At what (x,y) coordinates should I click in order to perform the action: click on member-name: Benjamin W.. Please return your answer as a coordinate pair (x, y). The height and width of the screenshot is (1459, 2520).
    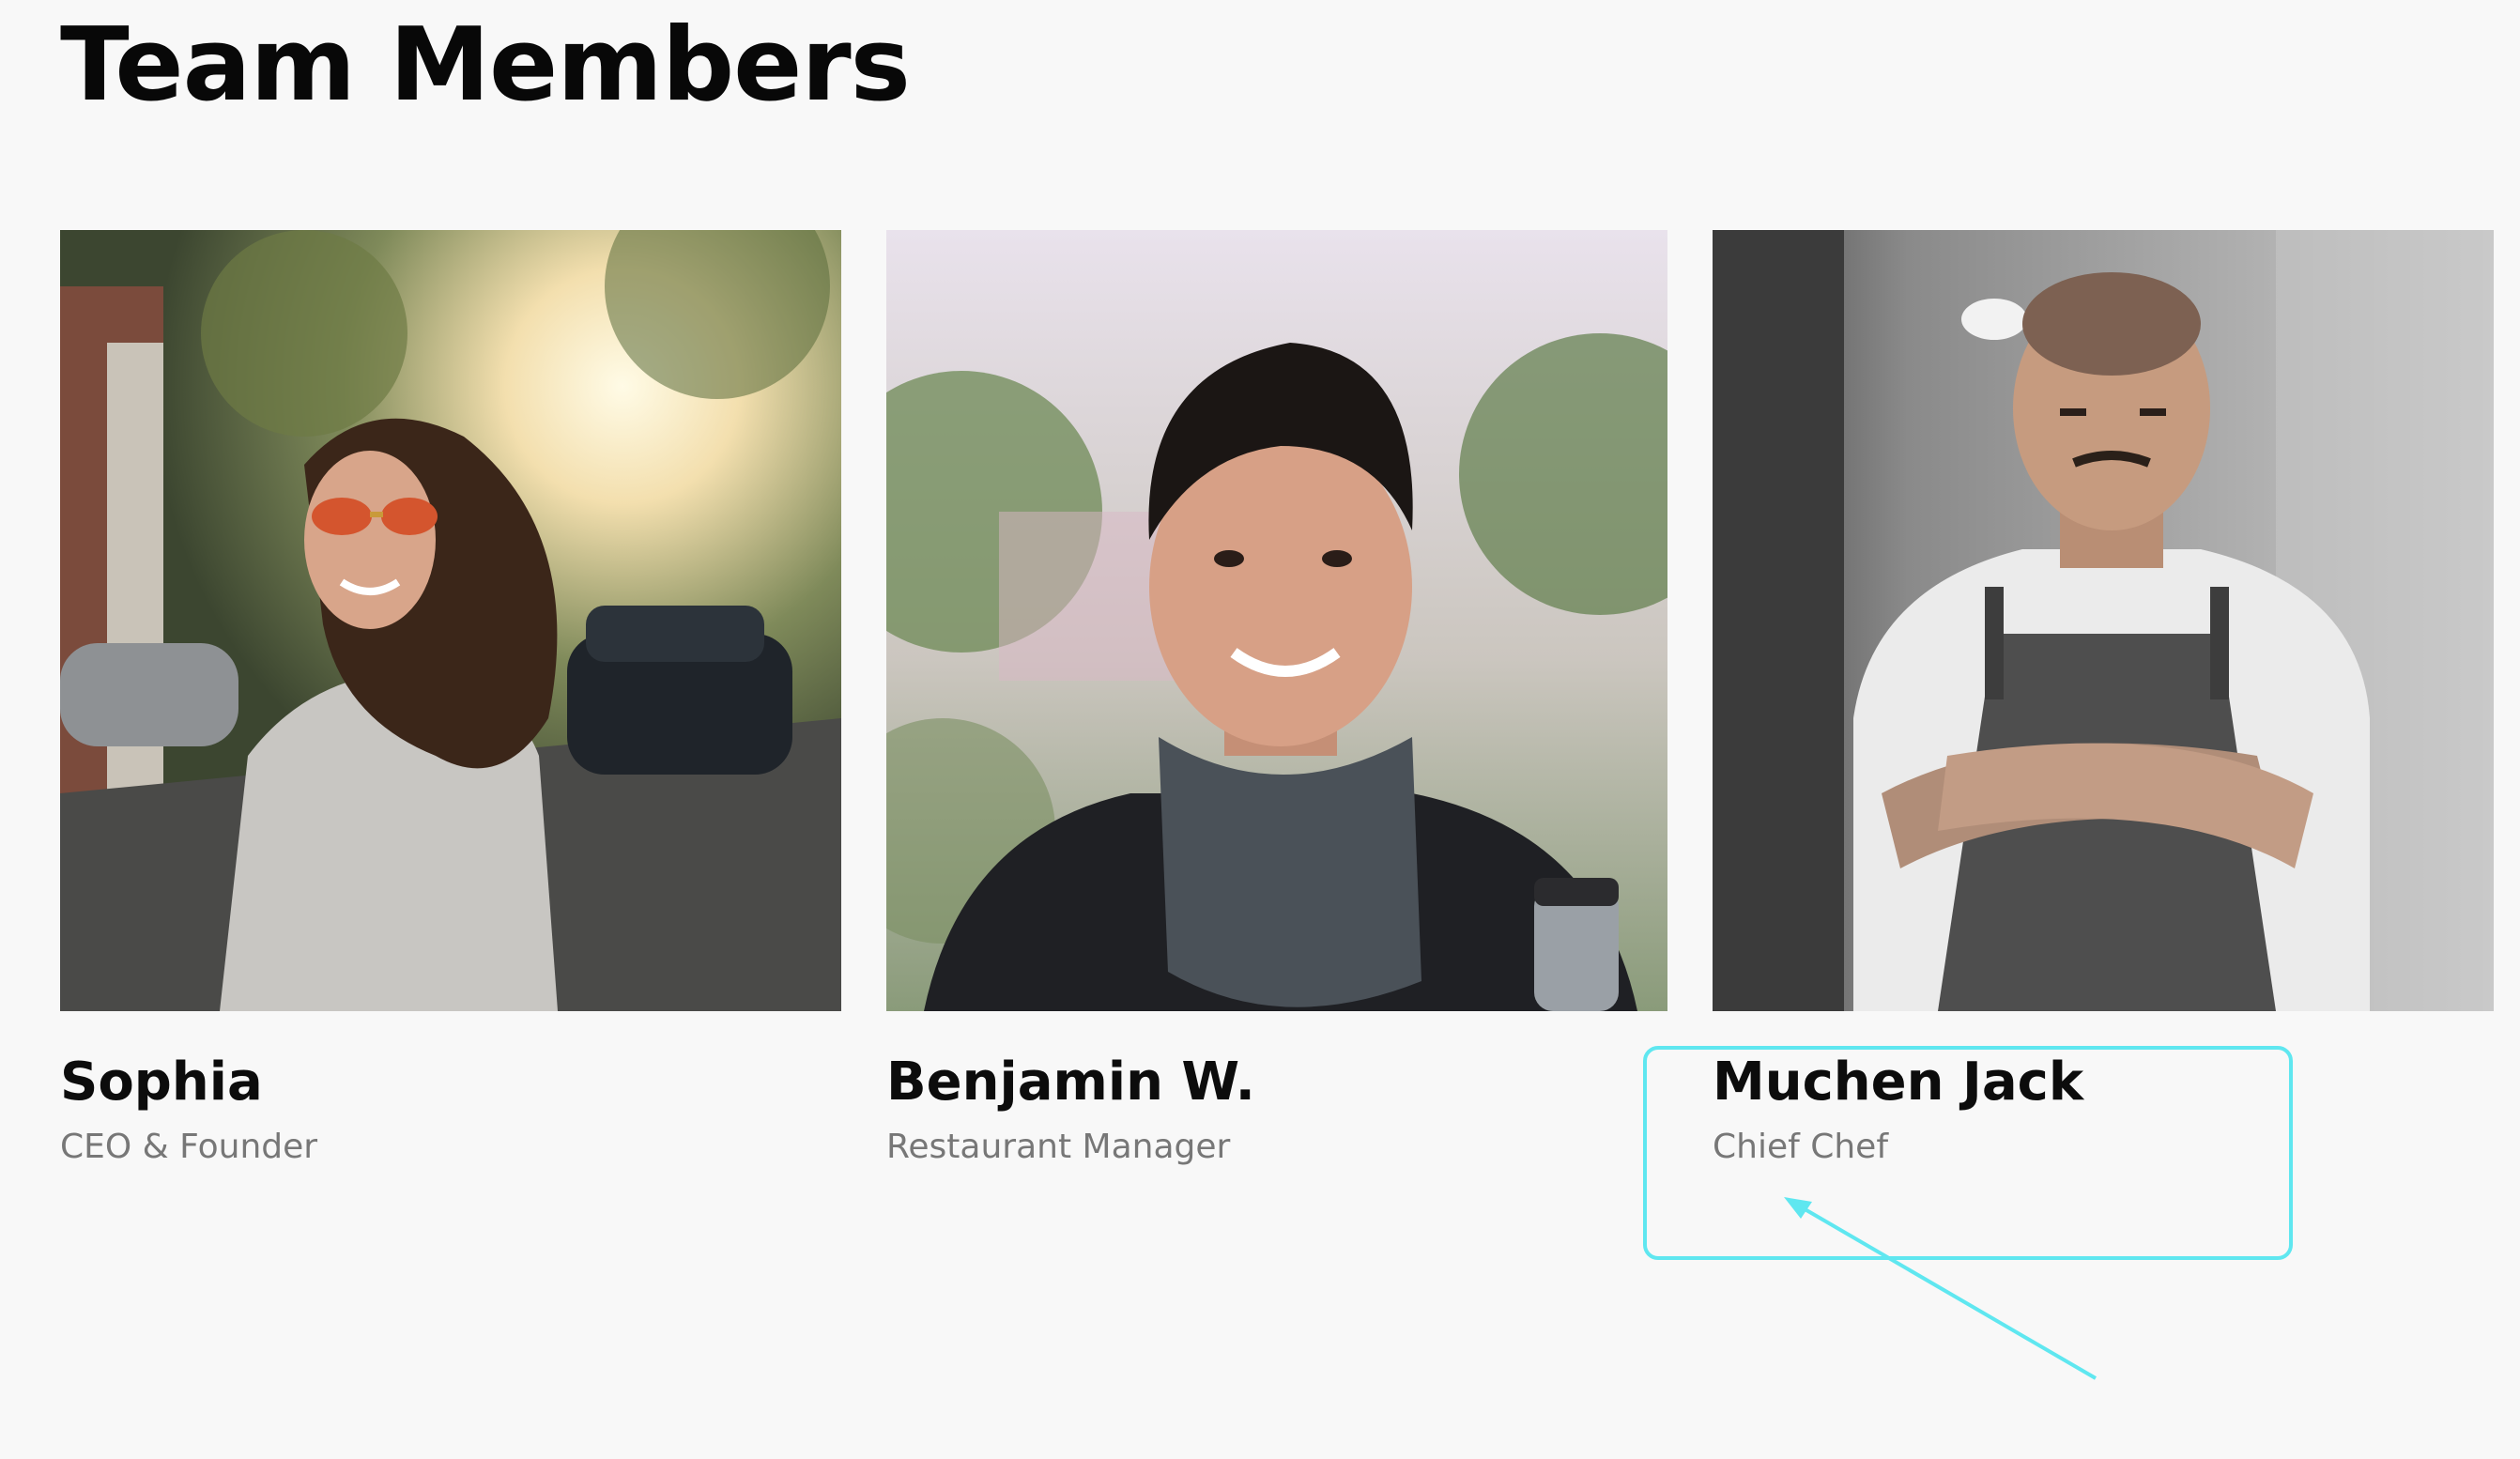
    Looking at the image, I should click on (1276, 1082).